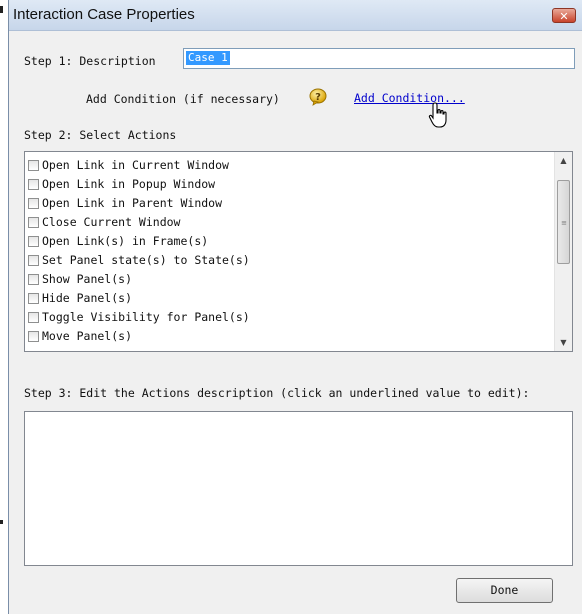  I want to click on list-item: Hide Panel(s), so click(80, 298).